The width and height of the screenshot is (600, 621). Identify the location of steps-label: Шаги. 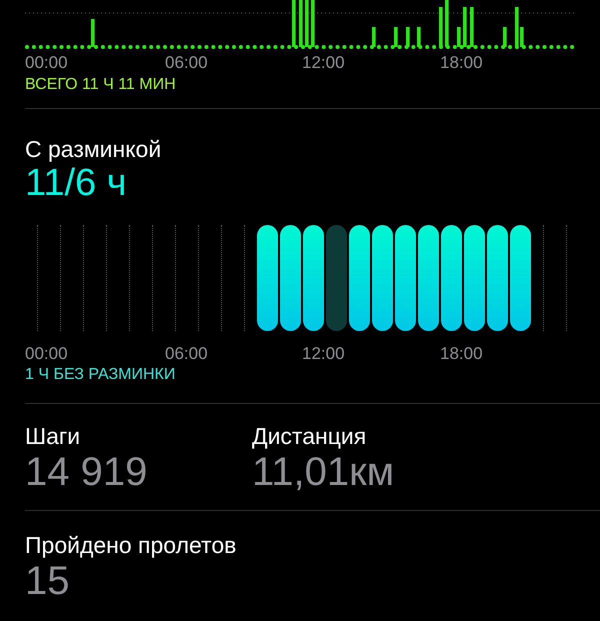
(53, 436).